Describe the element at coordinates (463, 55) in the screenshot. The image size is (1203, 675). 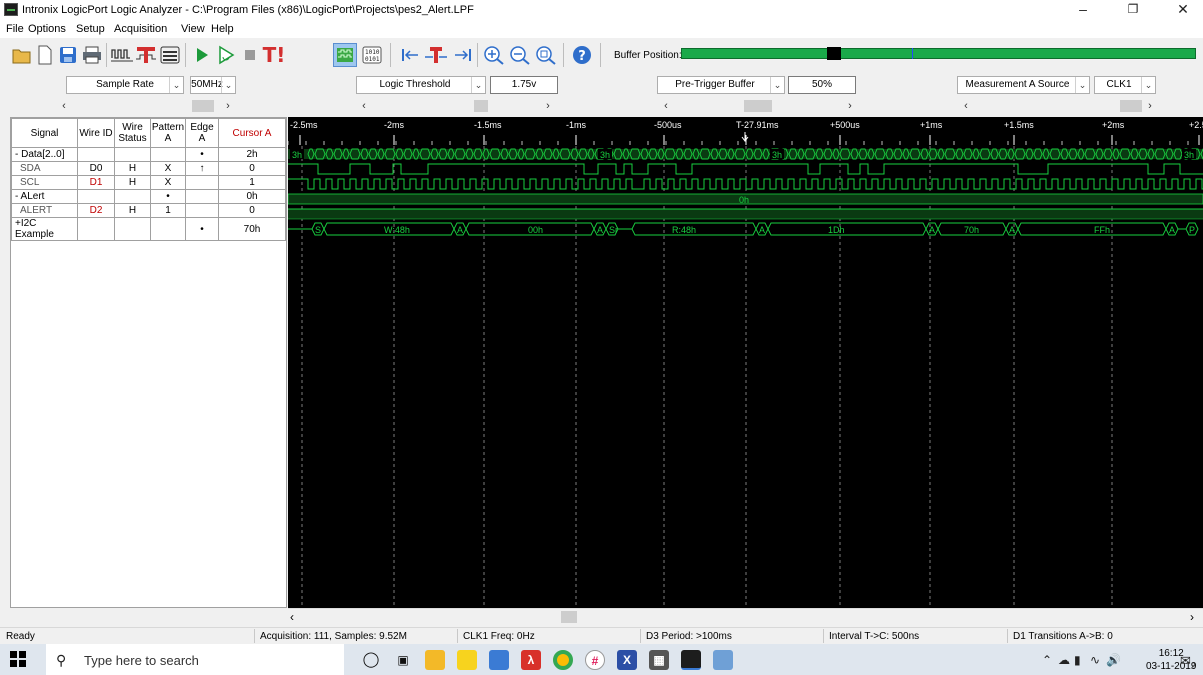
I see `cursor-right-icon` at that location.